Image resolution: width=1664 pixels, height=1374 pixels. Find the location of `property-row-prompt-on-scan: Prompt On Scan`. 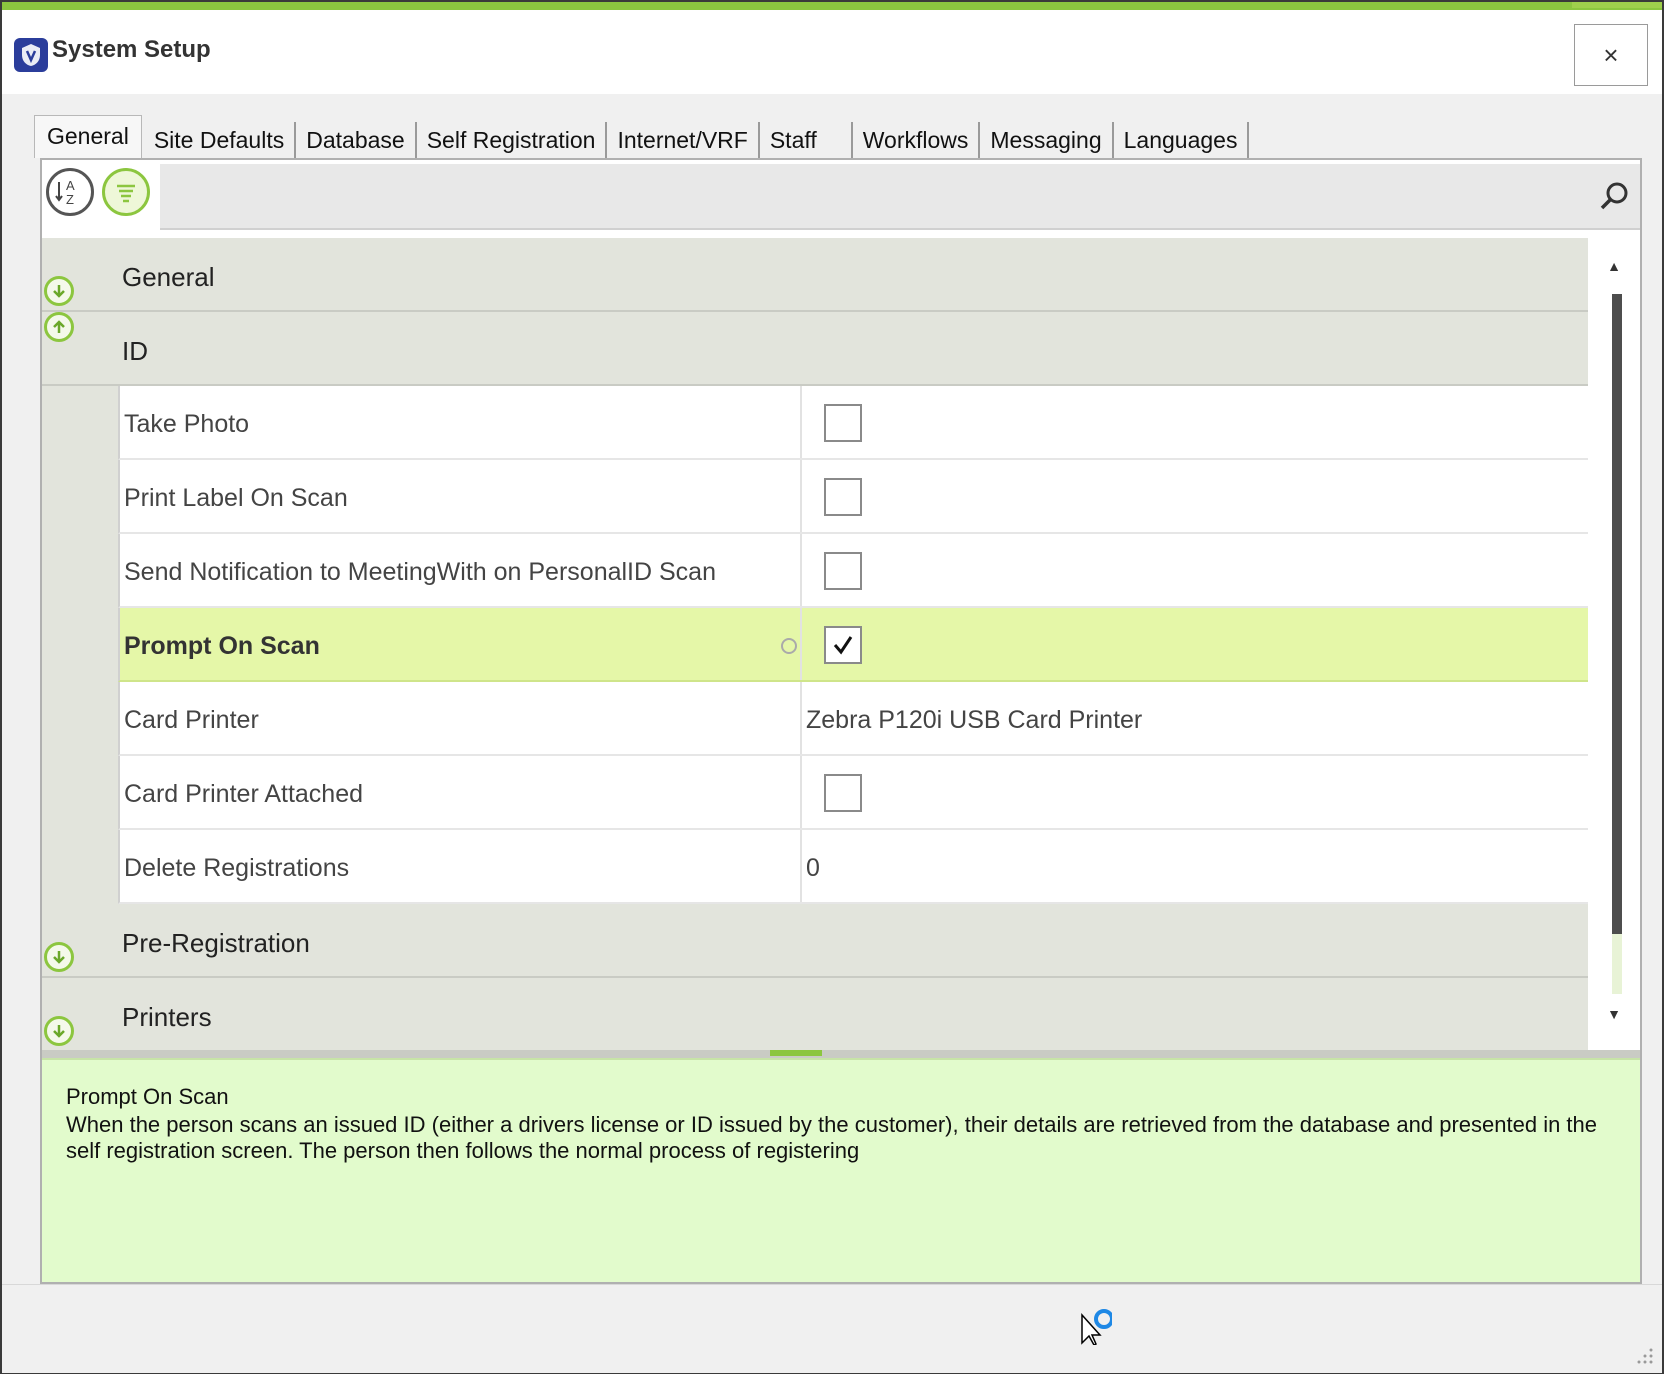

property-row-prompt-on-scan: Prompt On Scan is located at coordinates (853, 645).